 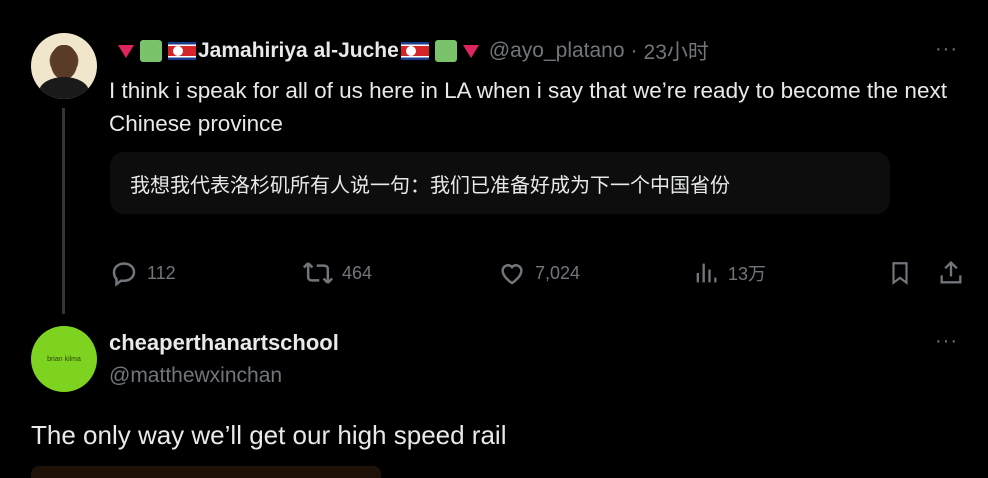 I want to click on retweet-count: 464, so click(x=357, y=272).